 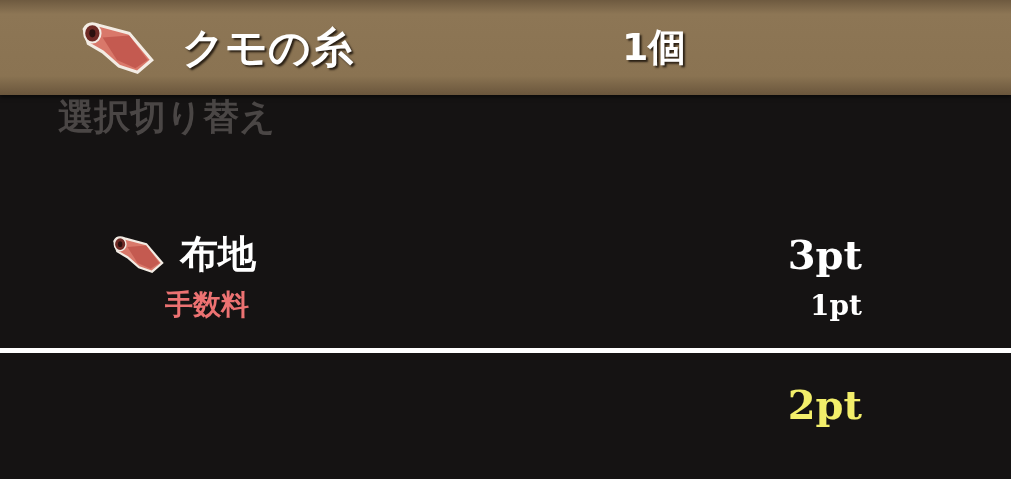 I want to click on total-points: 2pt, so click(x=824, y=404).